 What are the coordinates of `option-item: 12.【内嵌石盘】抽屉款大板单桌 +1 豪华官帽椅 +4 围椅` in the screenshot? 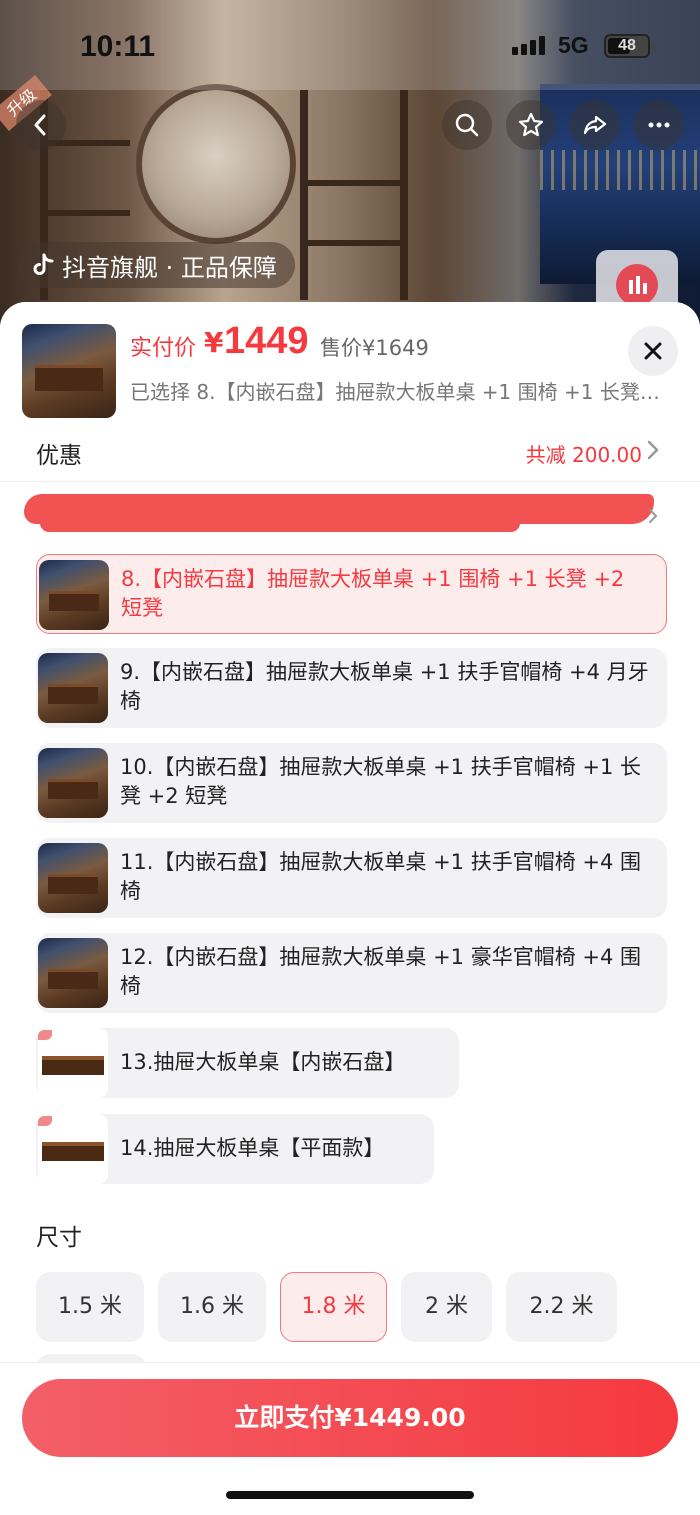 It's located at (351, 973).